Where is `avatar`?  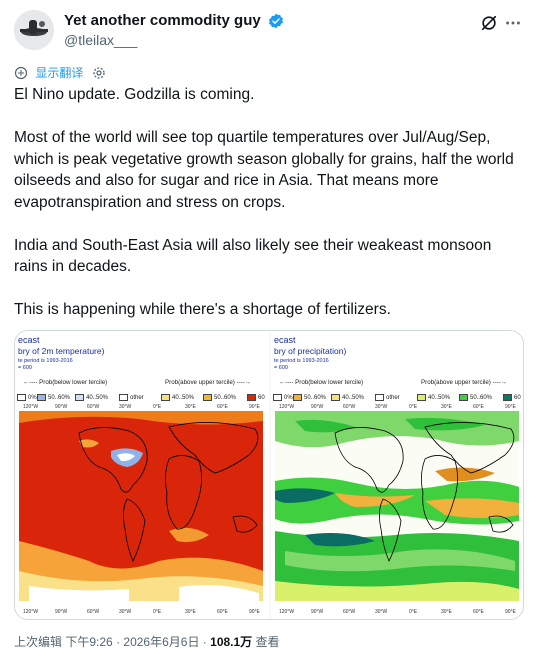 avatar is located at coordinates (34, 30).